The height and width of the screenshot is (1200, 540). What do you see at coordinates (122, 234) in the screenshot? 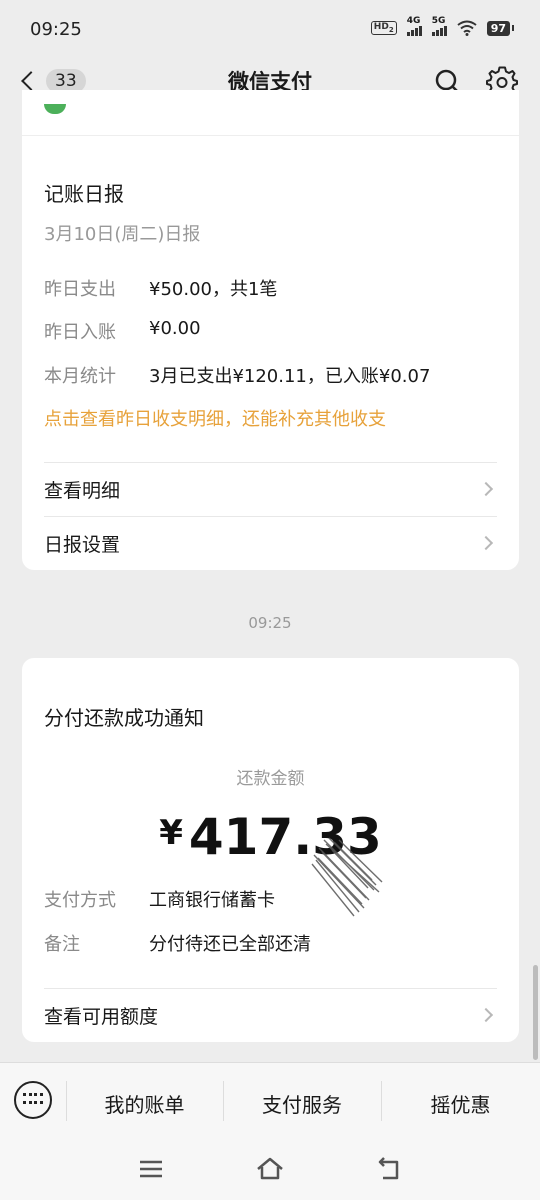
I see `report-date: 3月10日(周二)日报` at bounding box center [122, 234].